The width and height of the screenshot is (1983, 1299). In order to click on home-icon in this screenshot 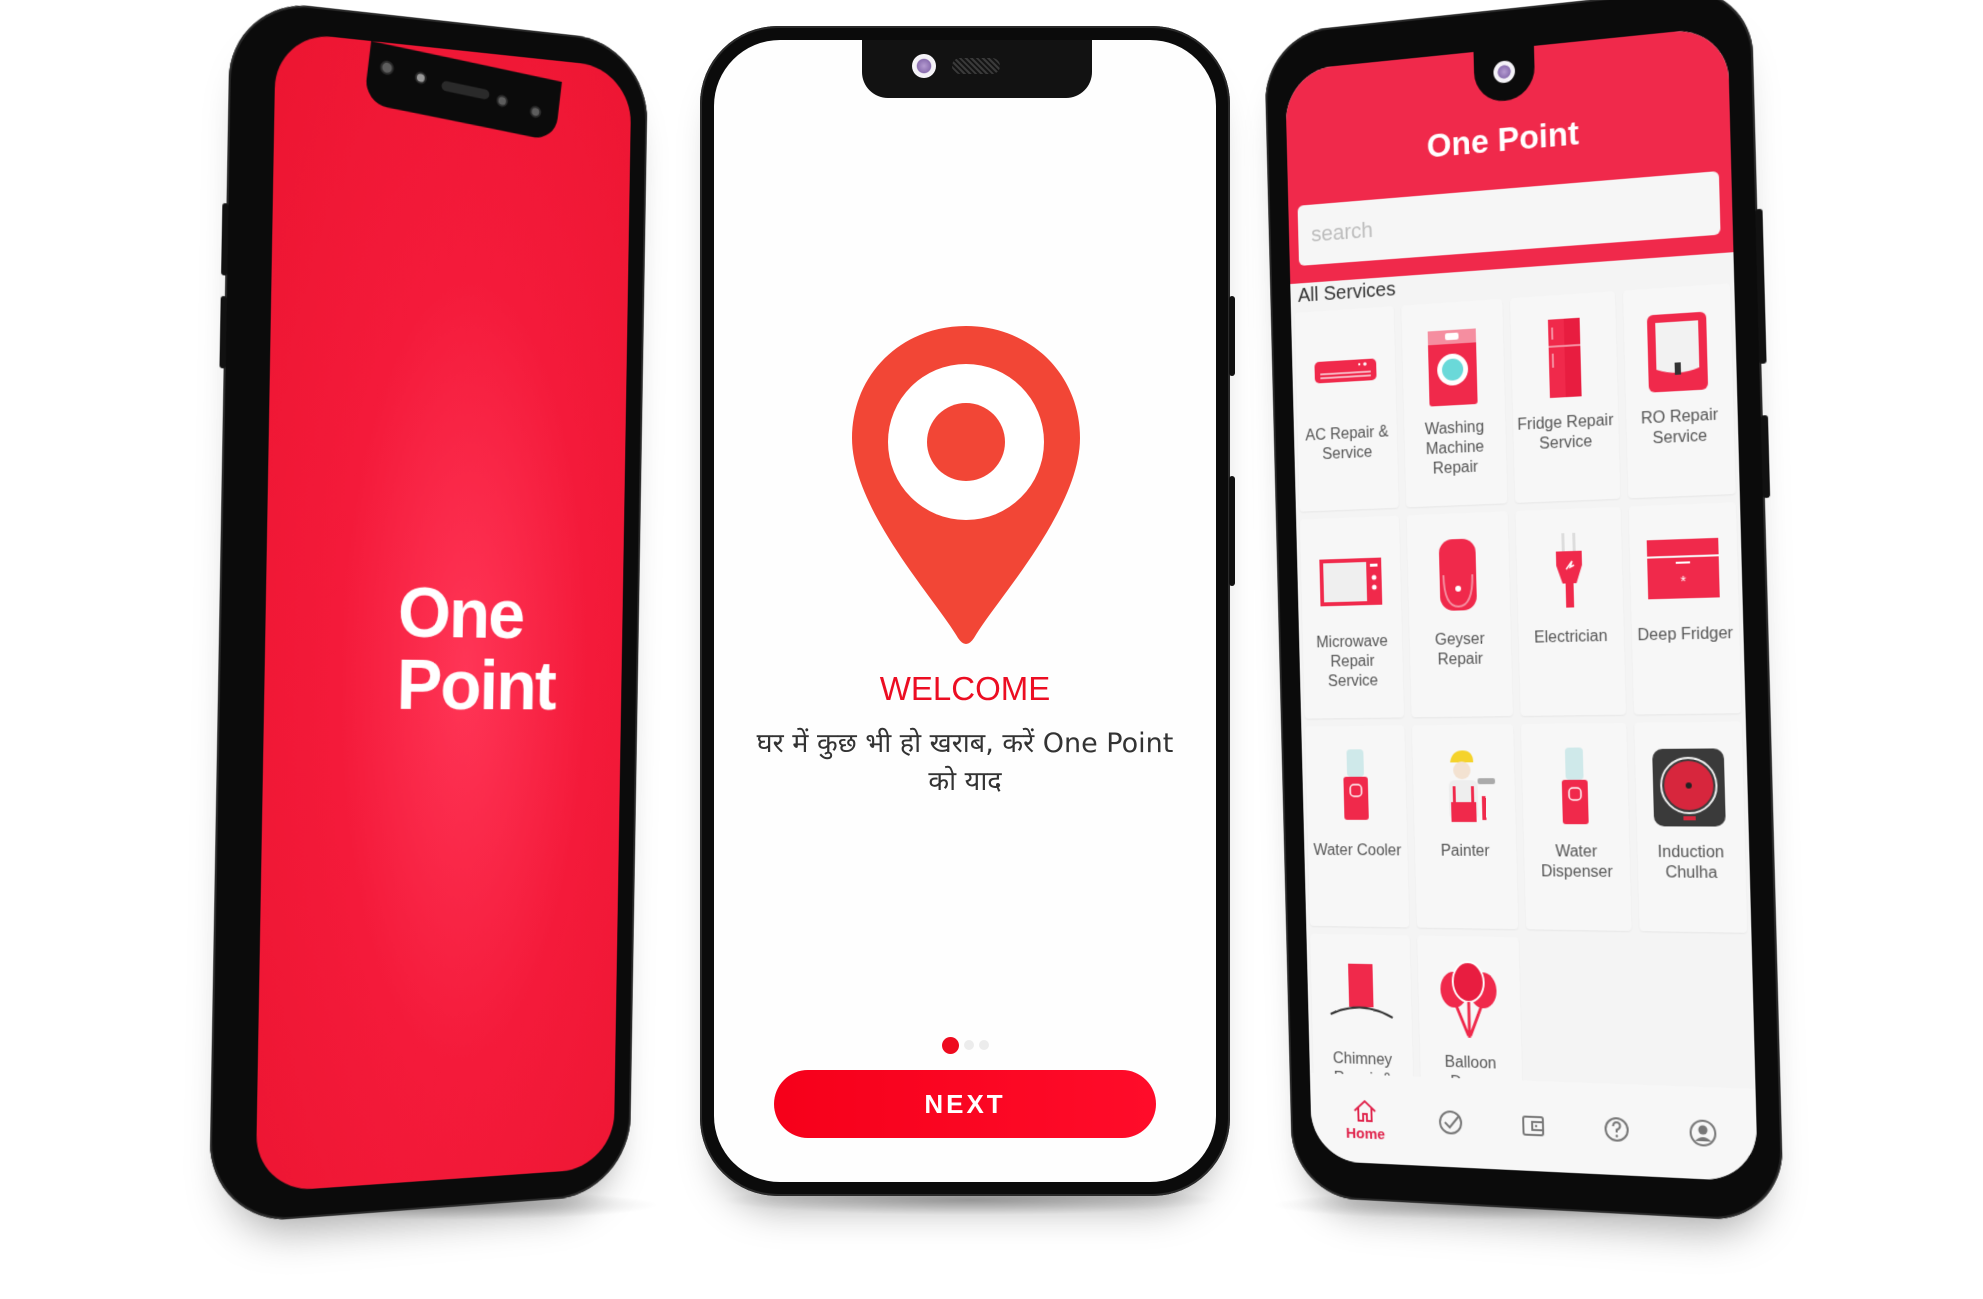, I will do `click(1364, 1110)`.